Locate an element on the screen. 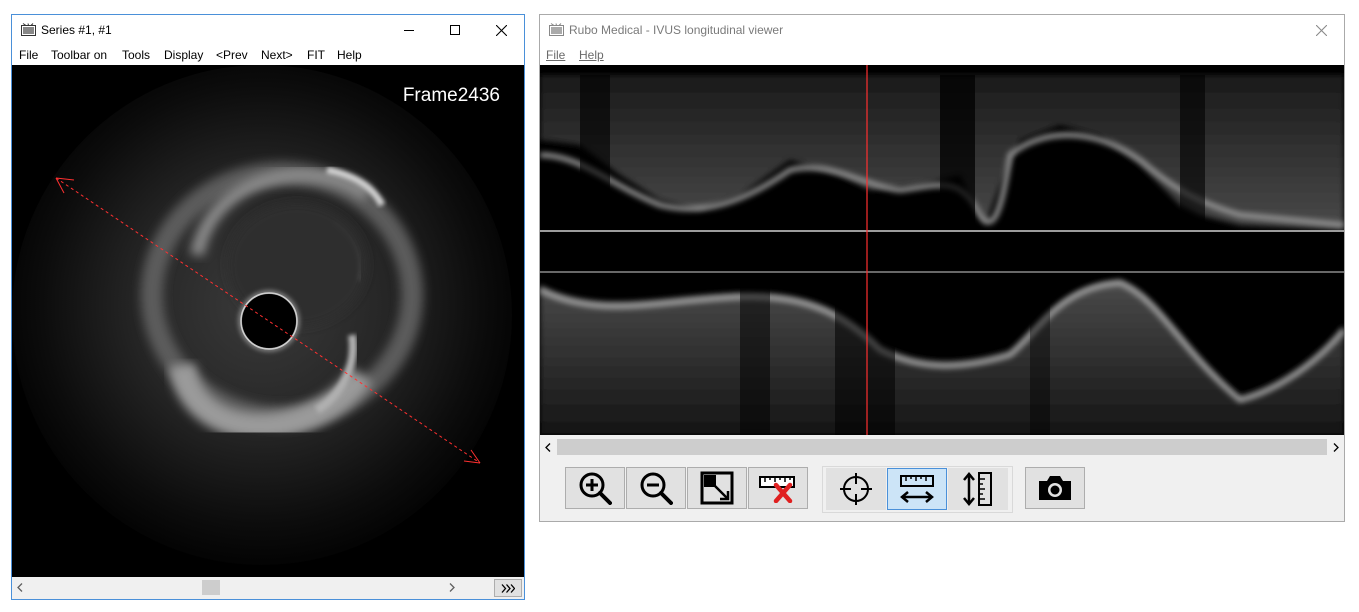 The height and width of the screenshot is (612, 1359). maximize-icon is located at coordinates (455, 30).